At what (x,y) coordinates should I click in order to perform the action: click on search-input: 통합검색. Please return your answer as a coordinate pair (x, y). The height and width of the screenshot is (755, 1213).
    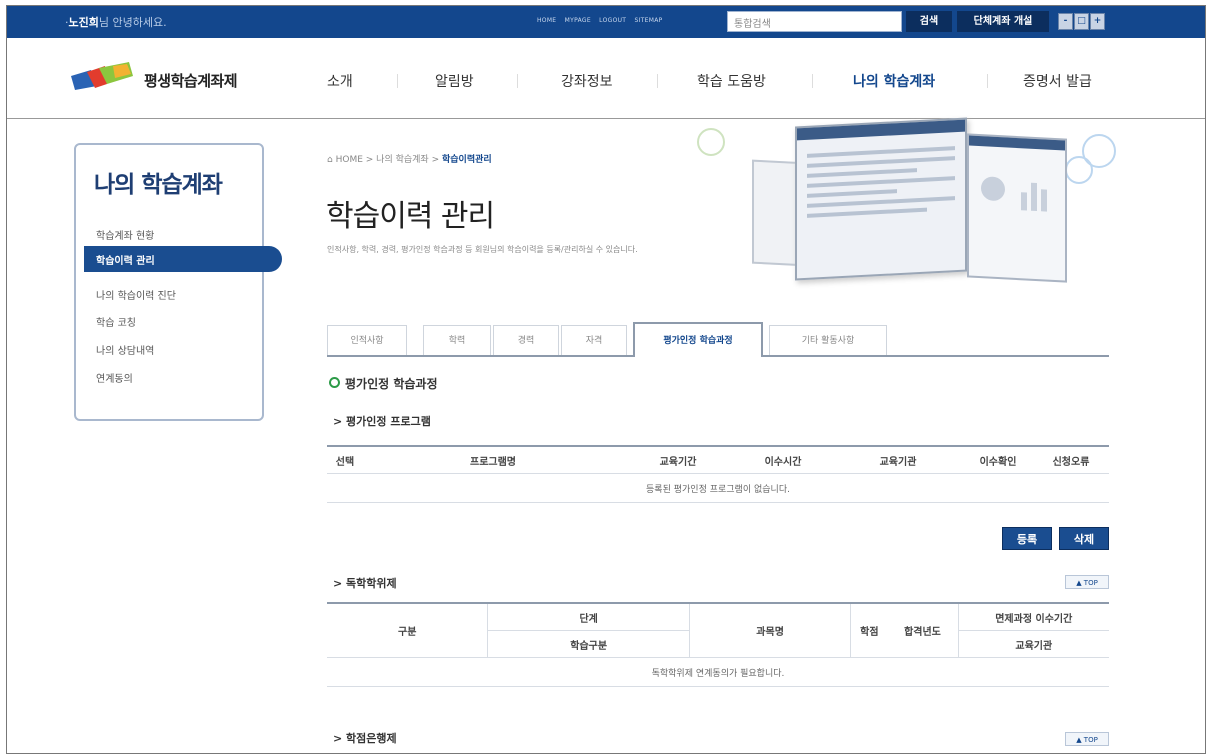
    Looking at the image, I should click on (814, 21).